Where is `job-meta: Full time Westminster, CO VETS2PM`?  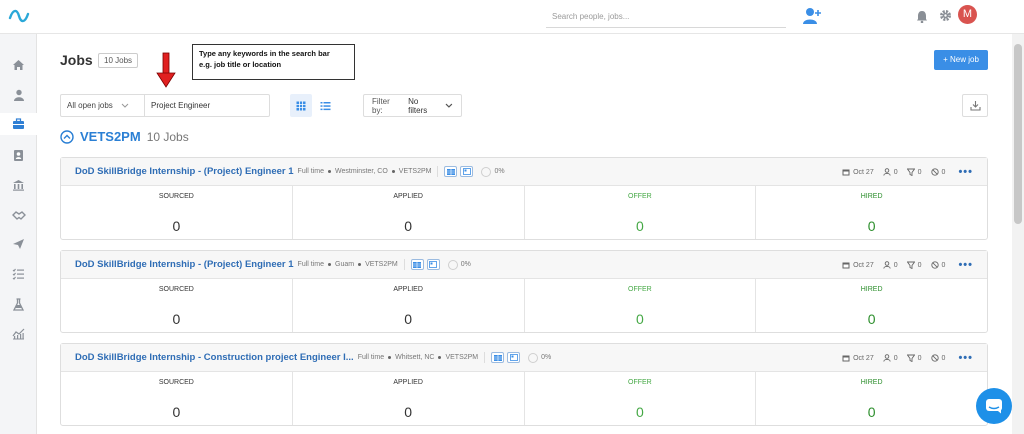
job-meta: Full time Westminster, CO VETS2PM is located at coordinates (365, 171).